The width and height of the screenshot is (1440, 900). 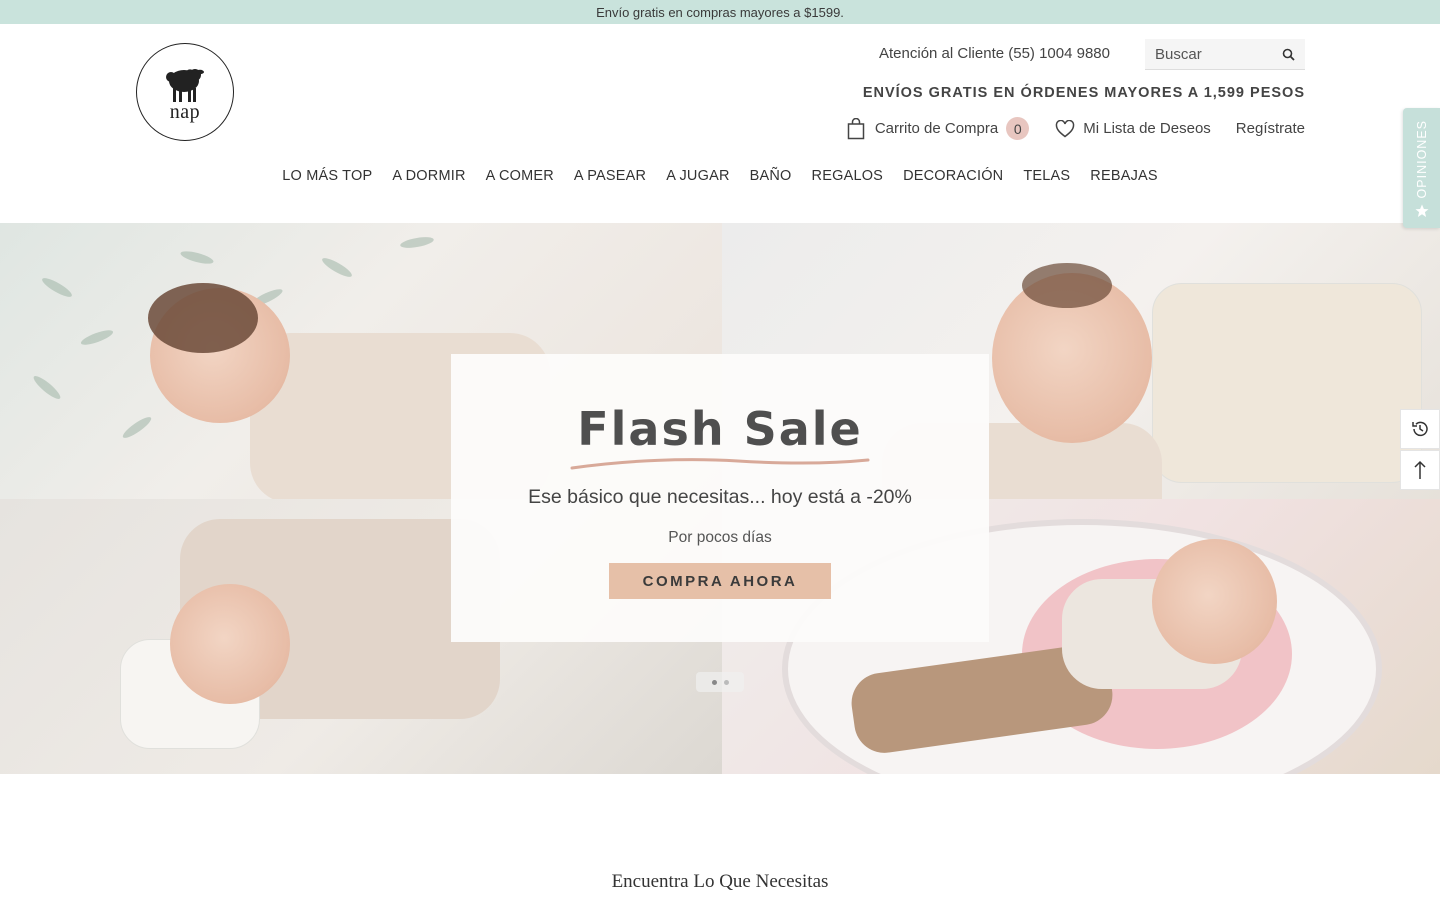 I want to click on register-link: Regístrate, so click(x=1270, y=128).